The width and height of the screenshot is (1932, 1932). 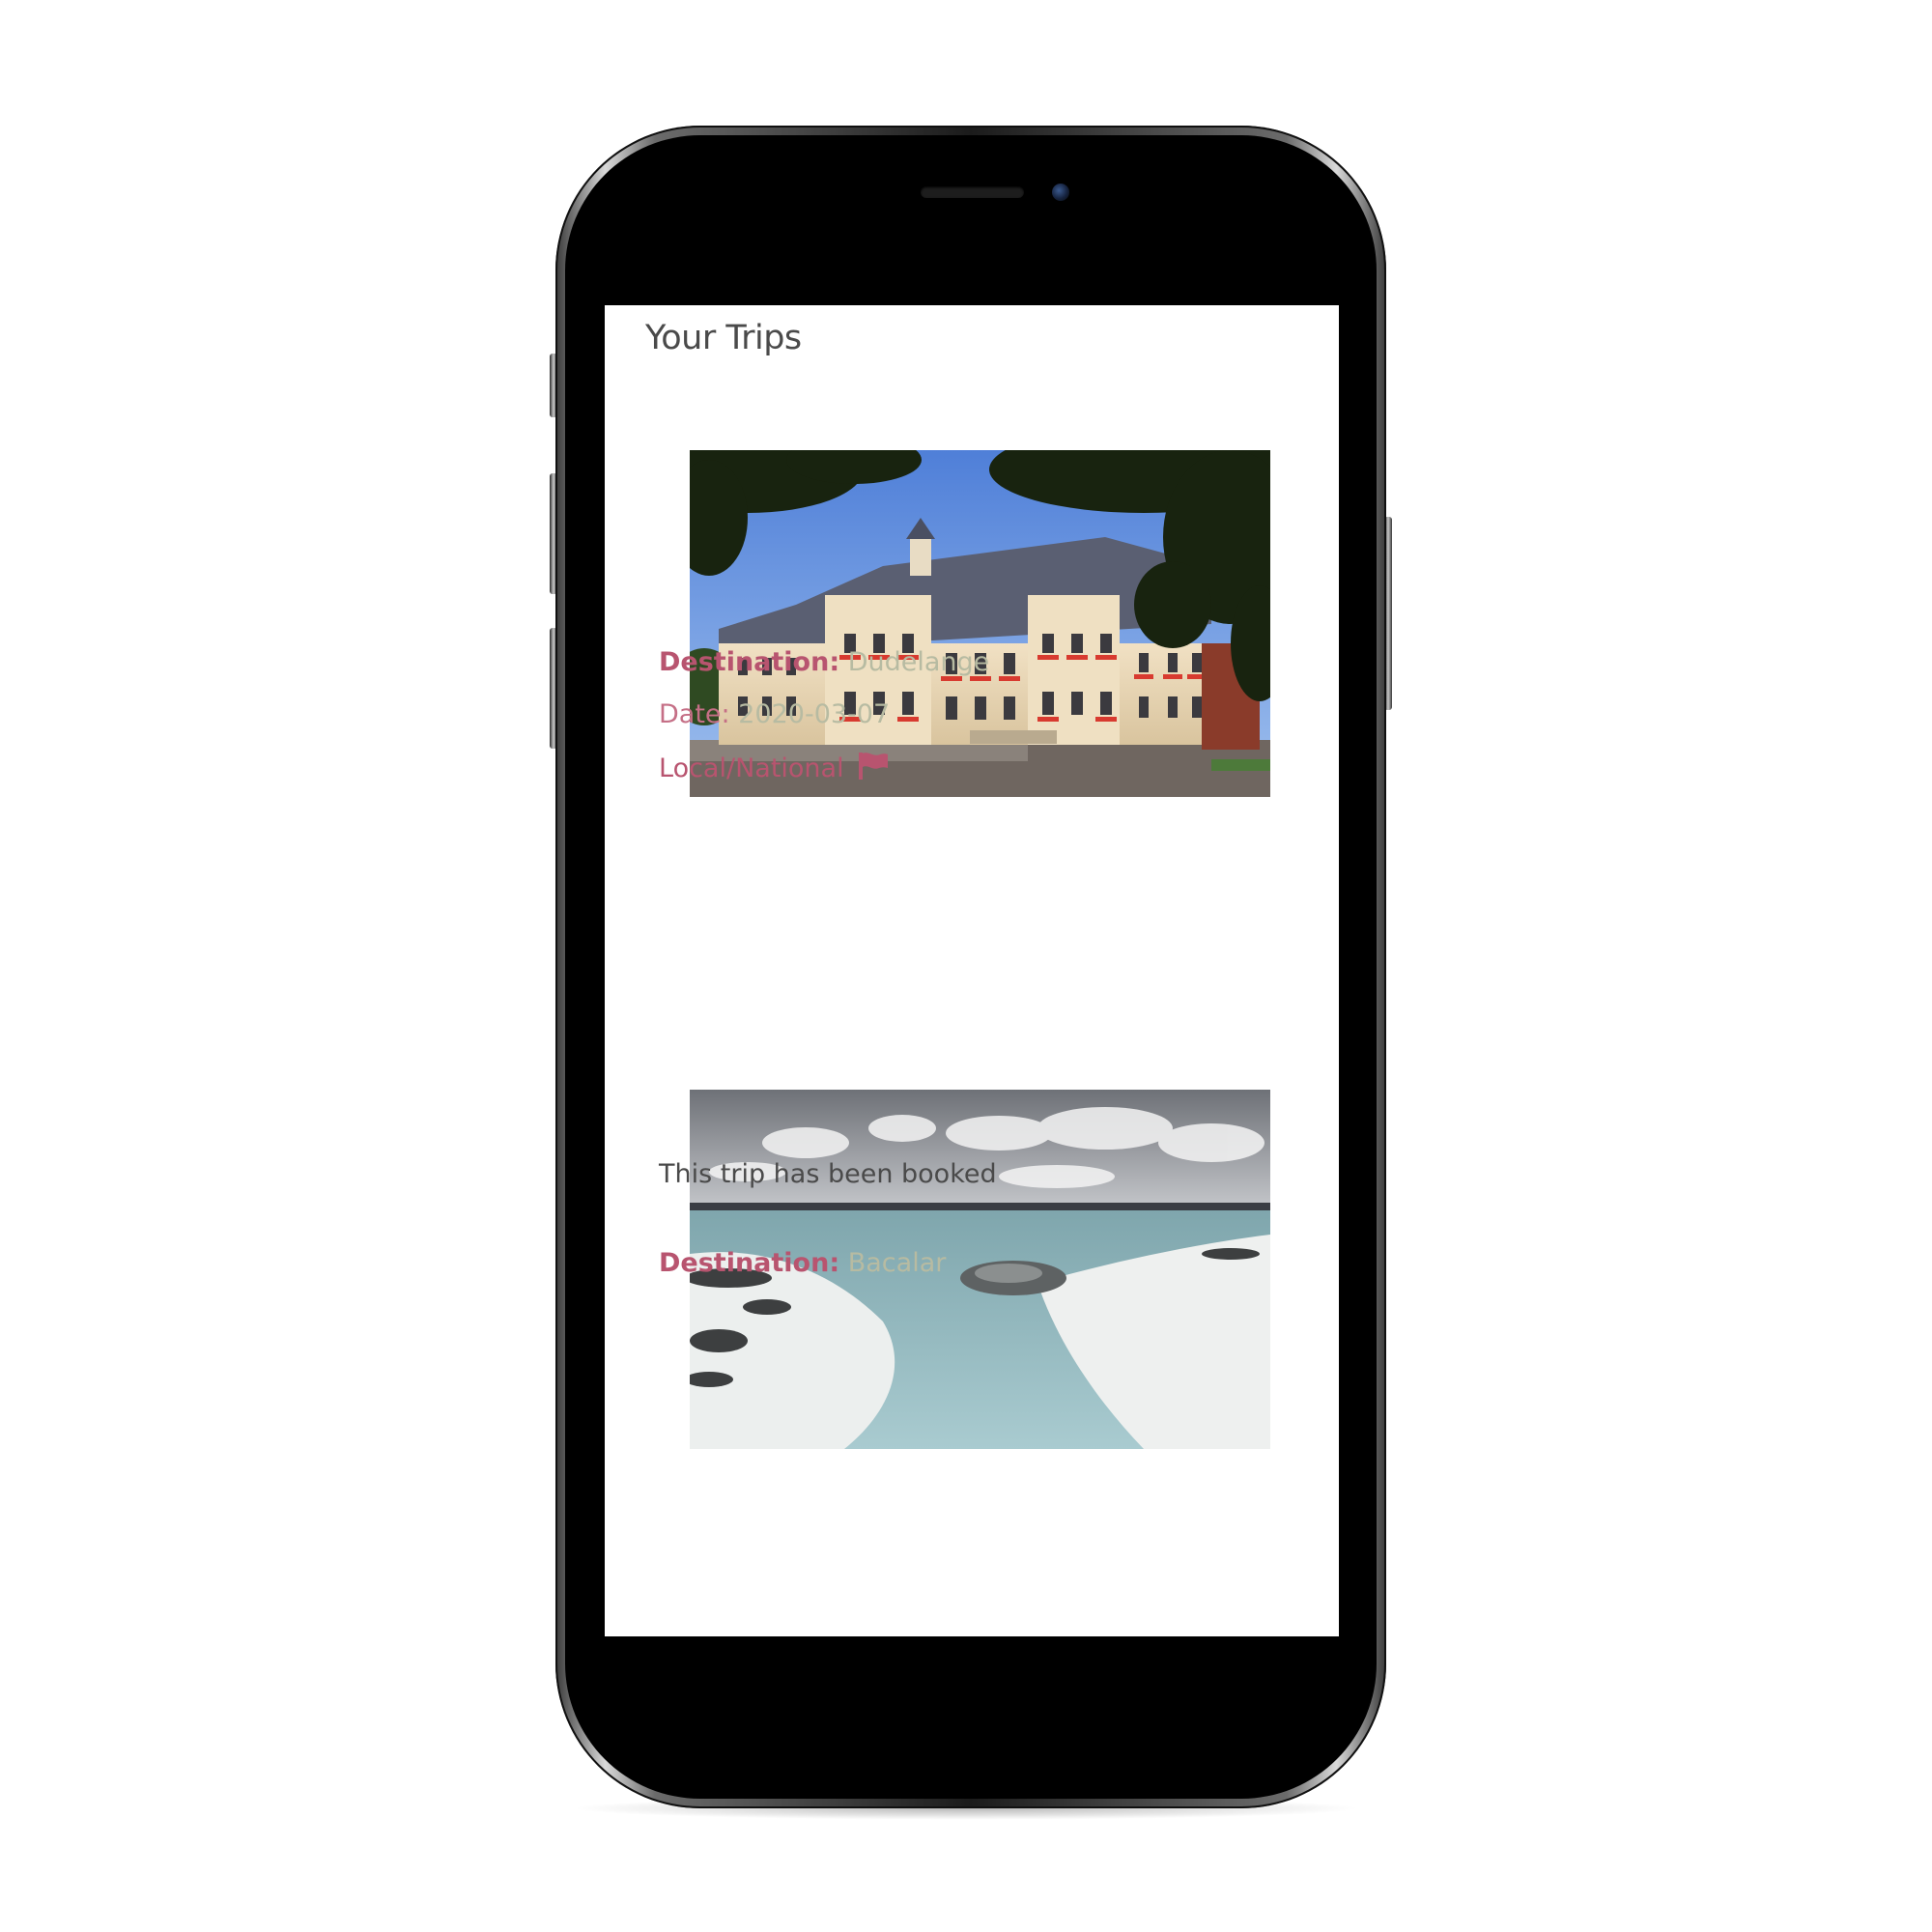 What do you see at coordinates (723, 338) in the screenshot?
I see `page-title: Your Trips` at bounding box center [723, 338].